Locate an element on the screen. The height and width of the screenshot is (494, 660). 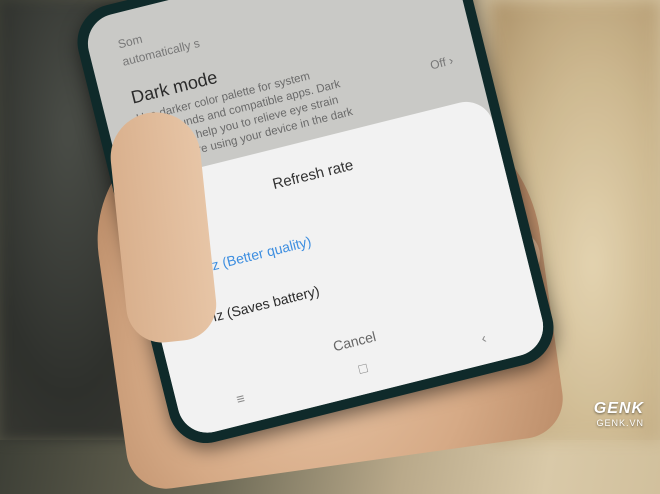
menu-icon: ≡ is located at coordinates (241, 400).